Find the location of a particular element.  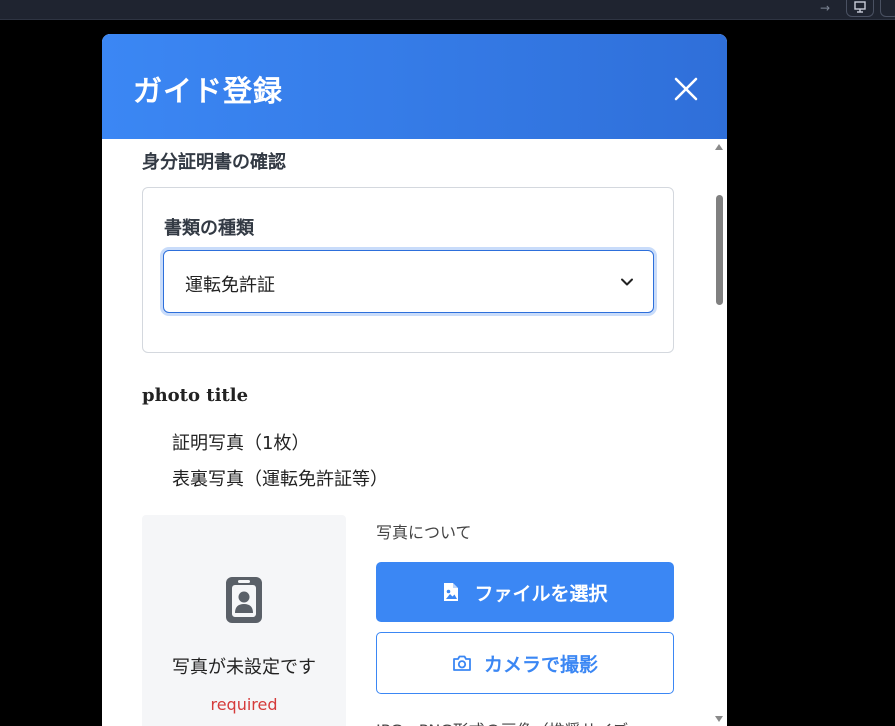

select-file-button: ファイルを選択 is located at coordinates (525, 592).